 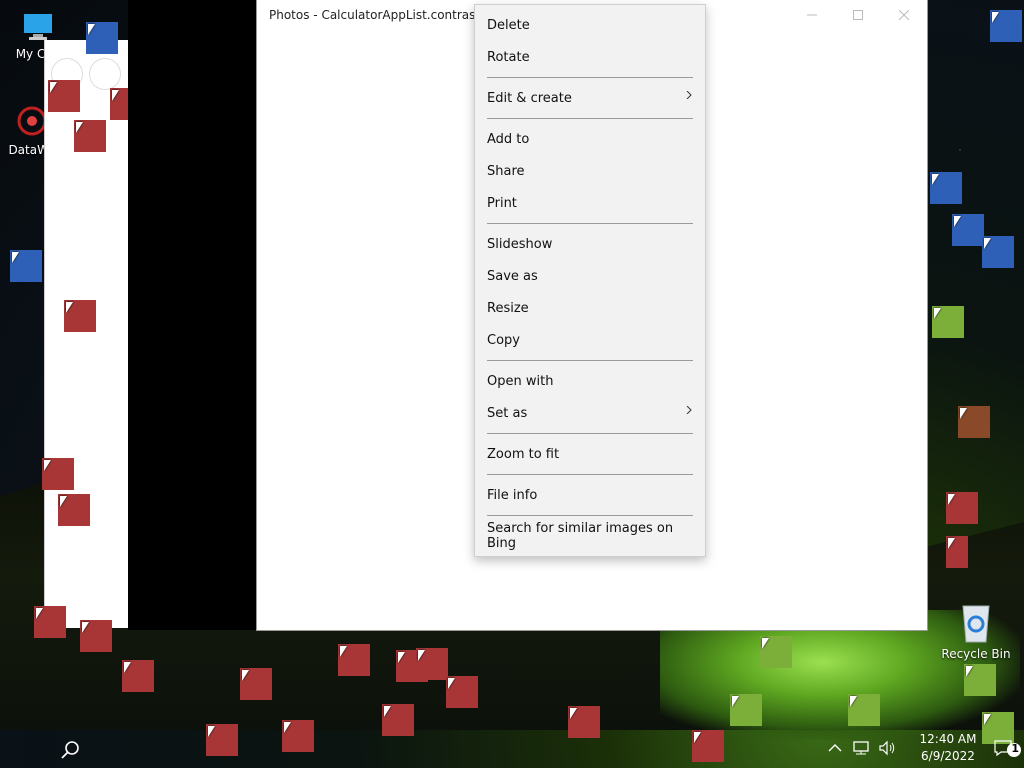 I want to click on menu-item-slideshow: Slideshow, so click(x=590, y=244).